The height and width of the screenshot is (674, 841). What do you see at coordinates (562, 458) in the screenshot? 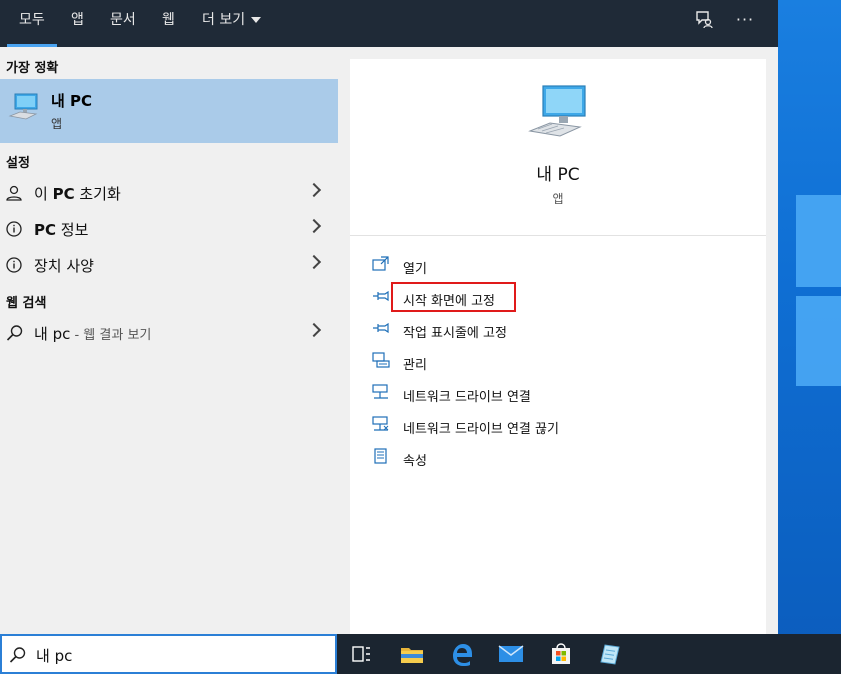
I see `action-properties: 속성` at bounding box center [562, 458].